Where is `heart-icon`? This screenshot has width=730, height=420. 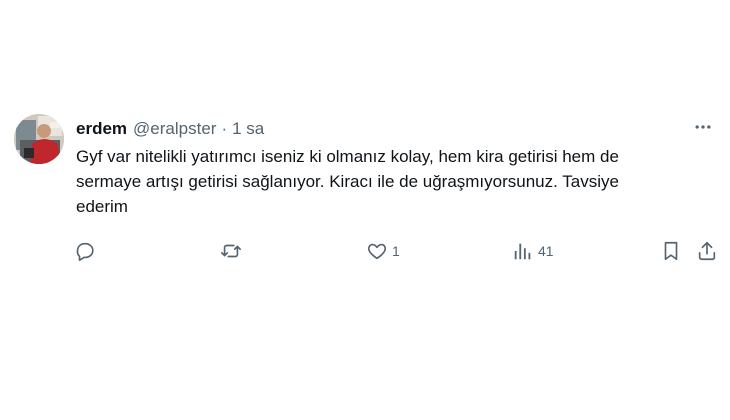 heart-icon is located at coordinates (377, 251).